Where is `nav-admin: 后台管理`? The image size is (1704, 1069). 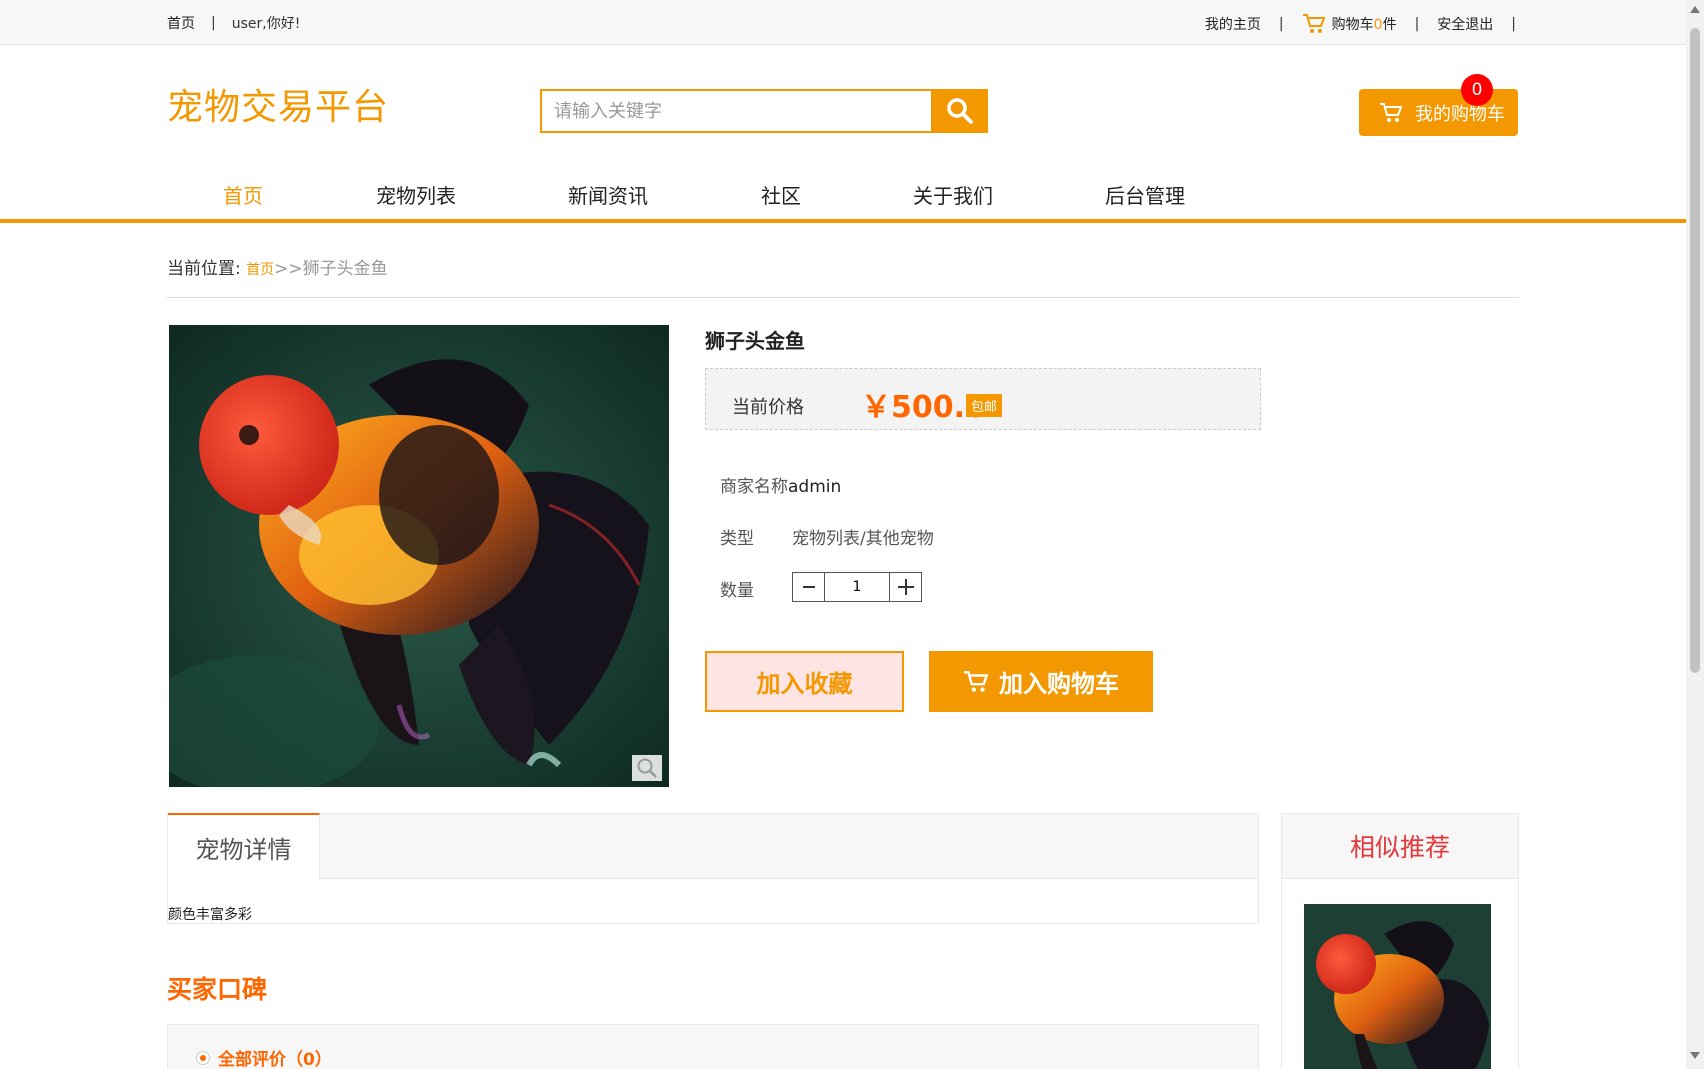
nav-admin: 后台管理 is located at coordinates (1145, 194).